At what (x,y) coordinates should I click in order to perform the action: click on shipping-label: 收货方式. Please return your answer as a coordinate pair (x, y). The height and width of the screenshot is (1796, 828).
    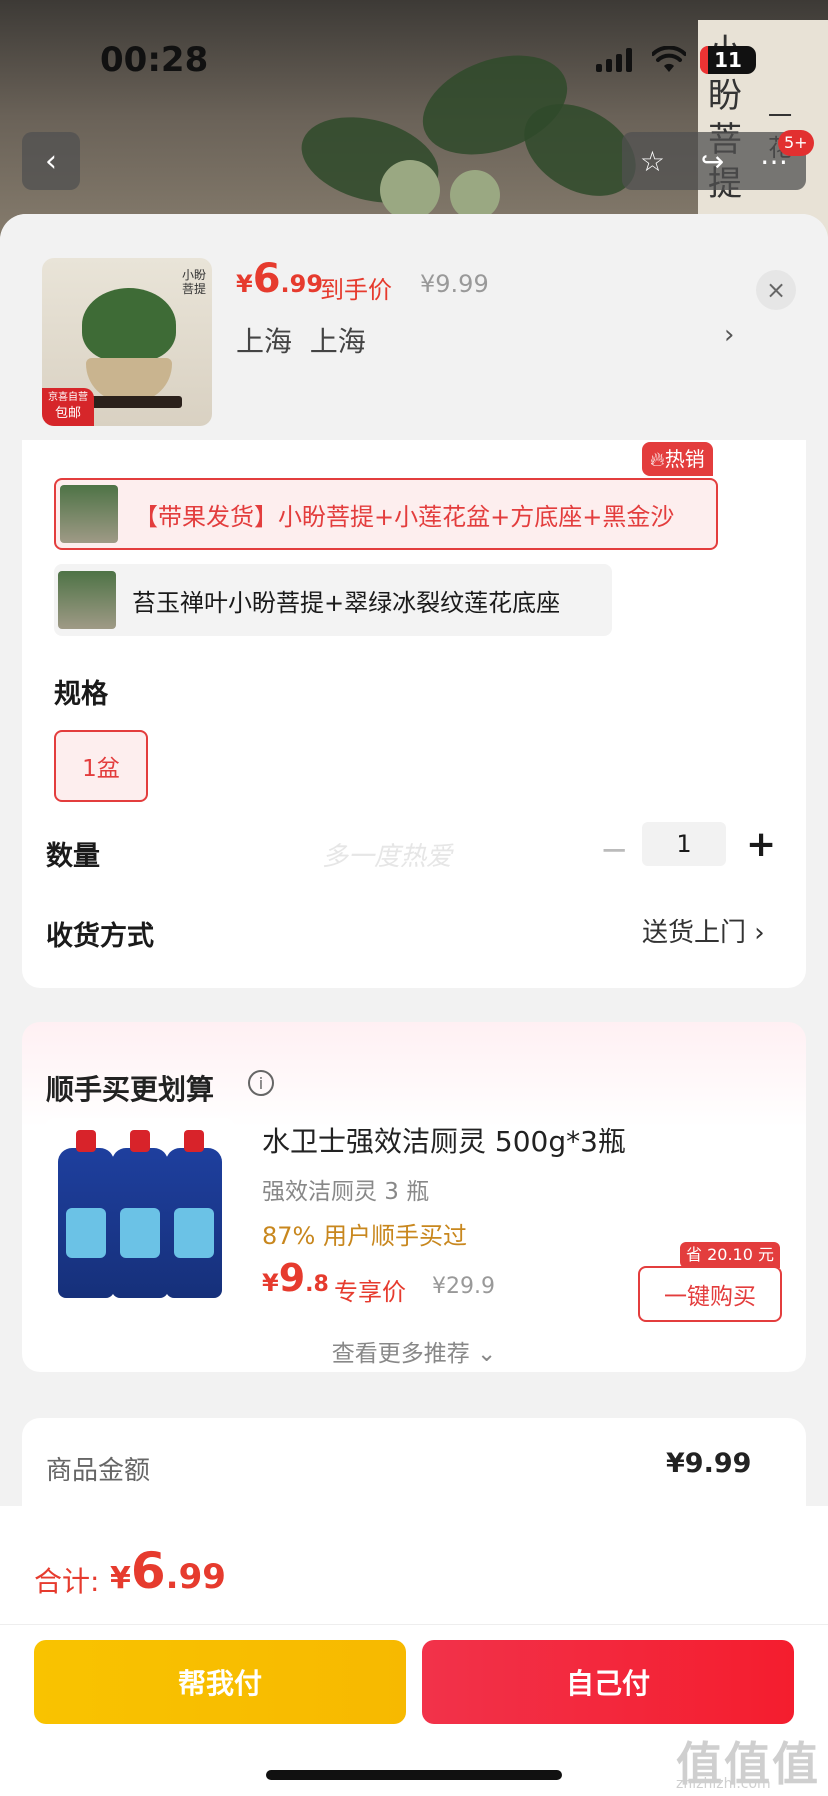
    Looking at the image, I should click on (100, 936).